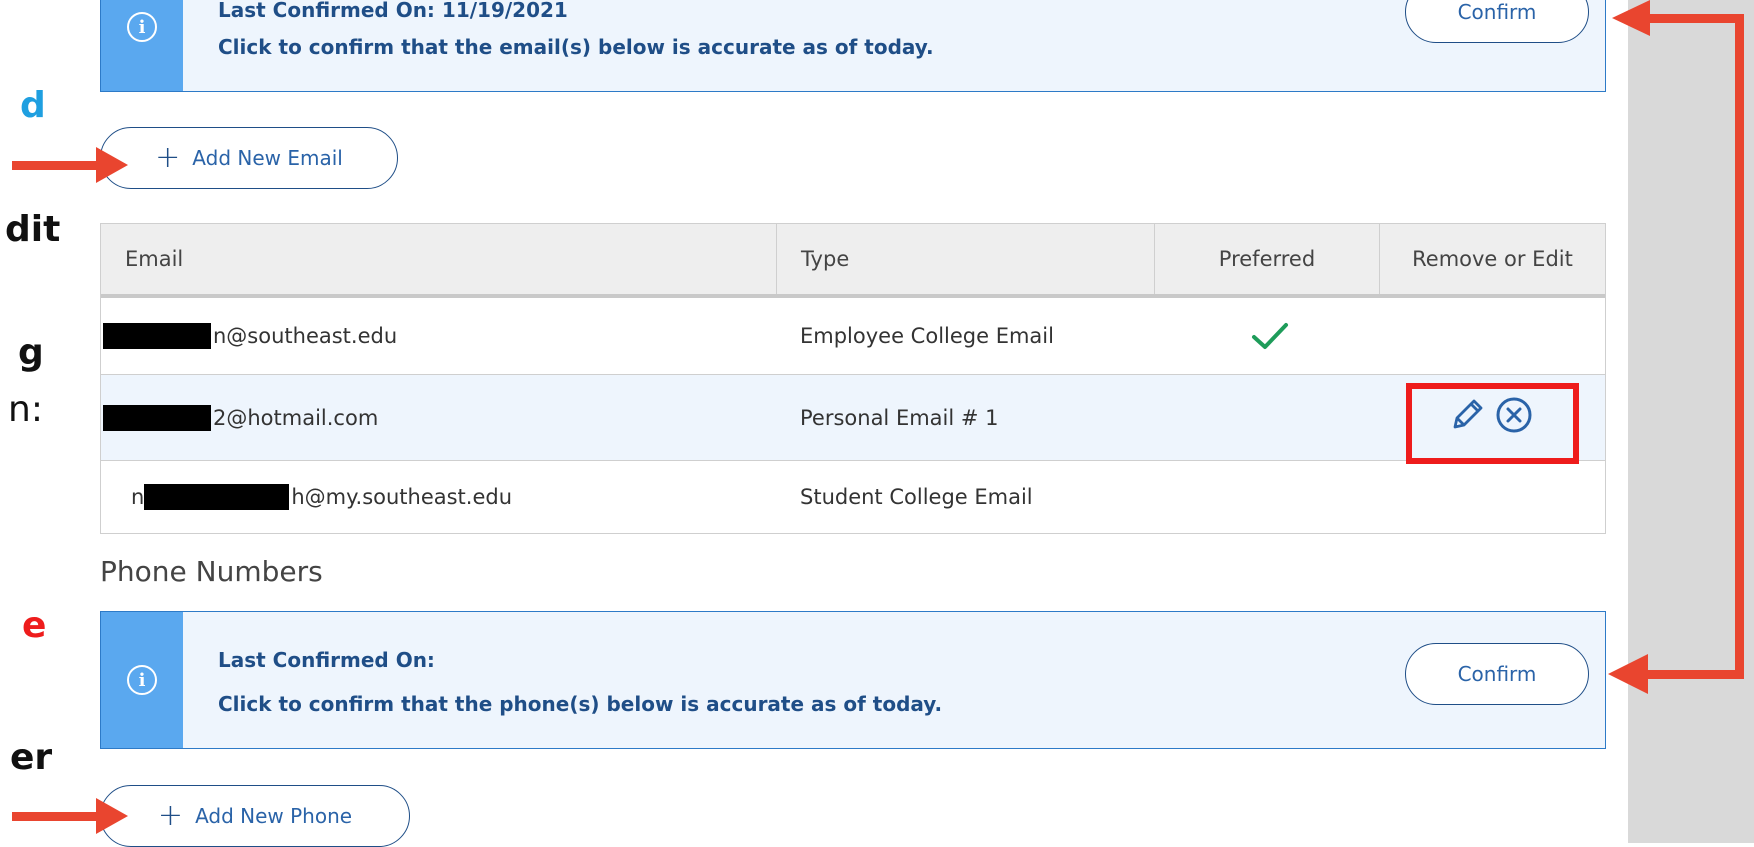 This screenshot has width=1754, height=847. Describe the element at coordinates (70, 816) in the screenshot. I see `arrow-add-phone` at that location.